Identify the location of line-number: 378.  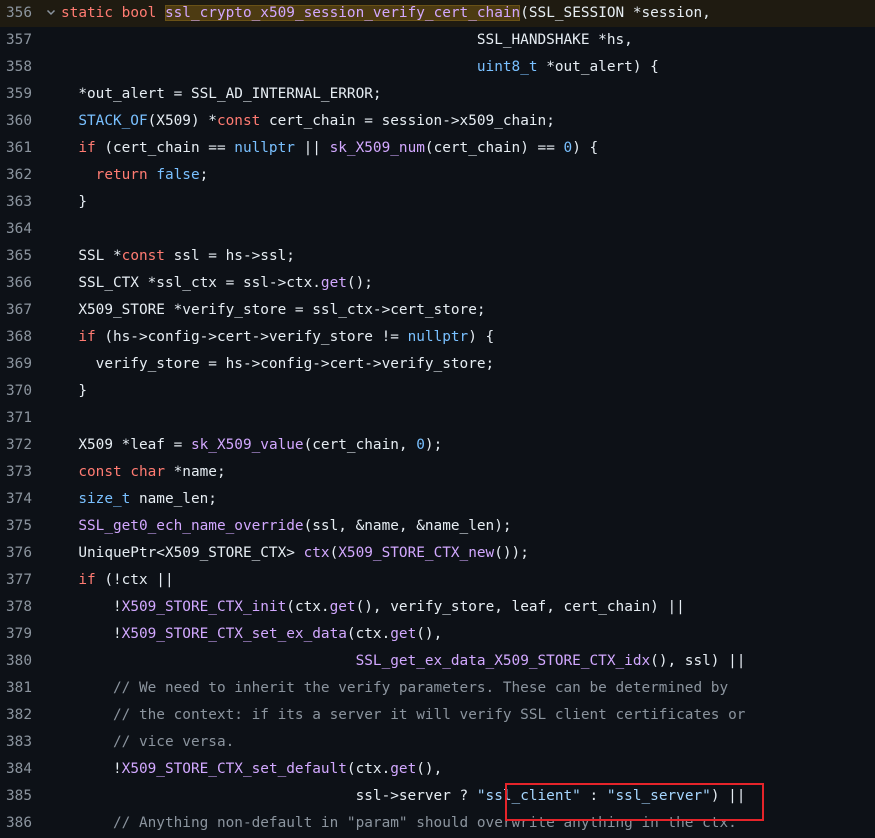
(16, 607).